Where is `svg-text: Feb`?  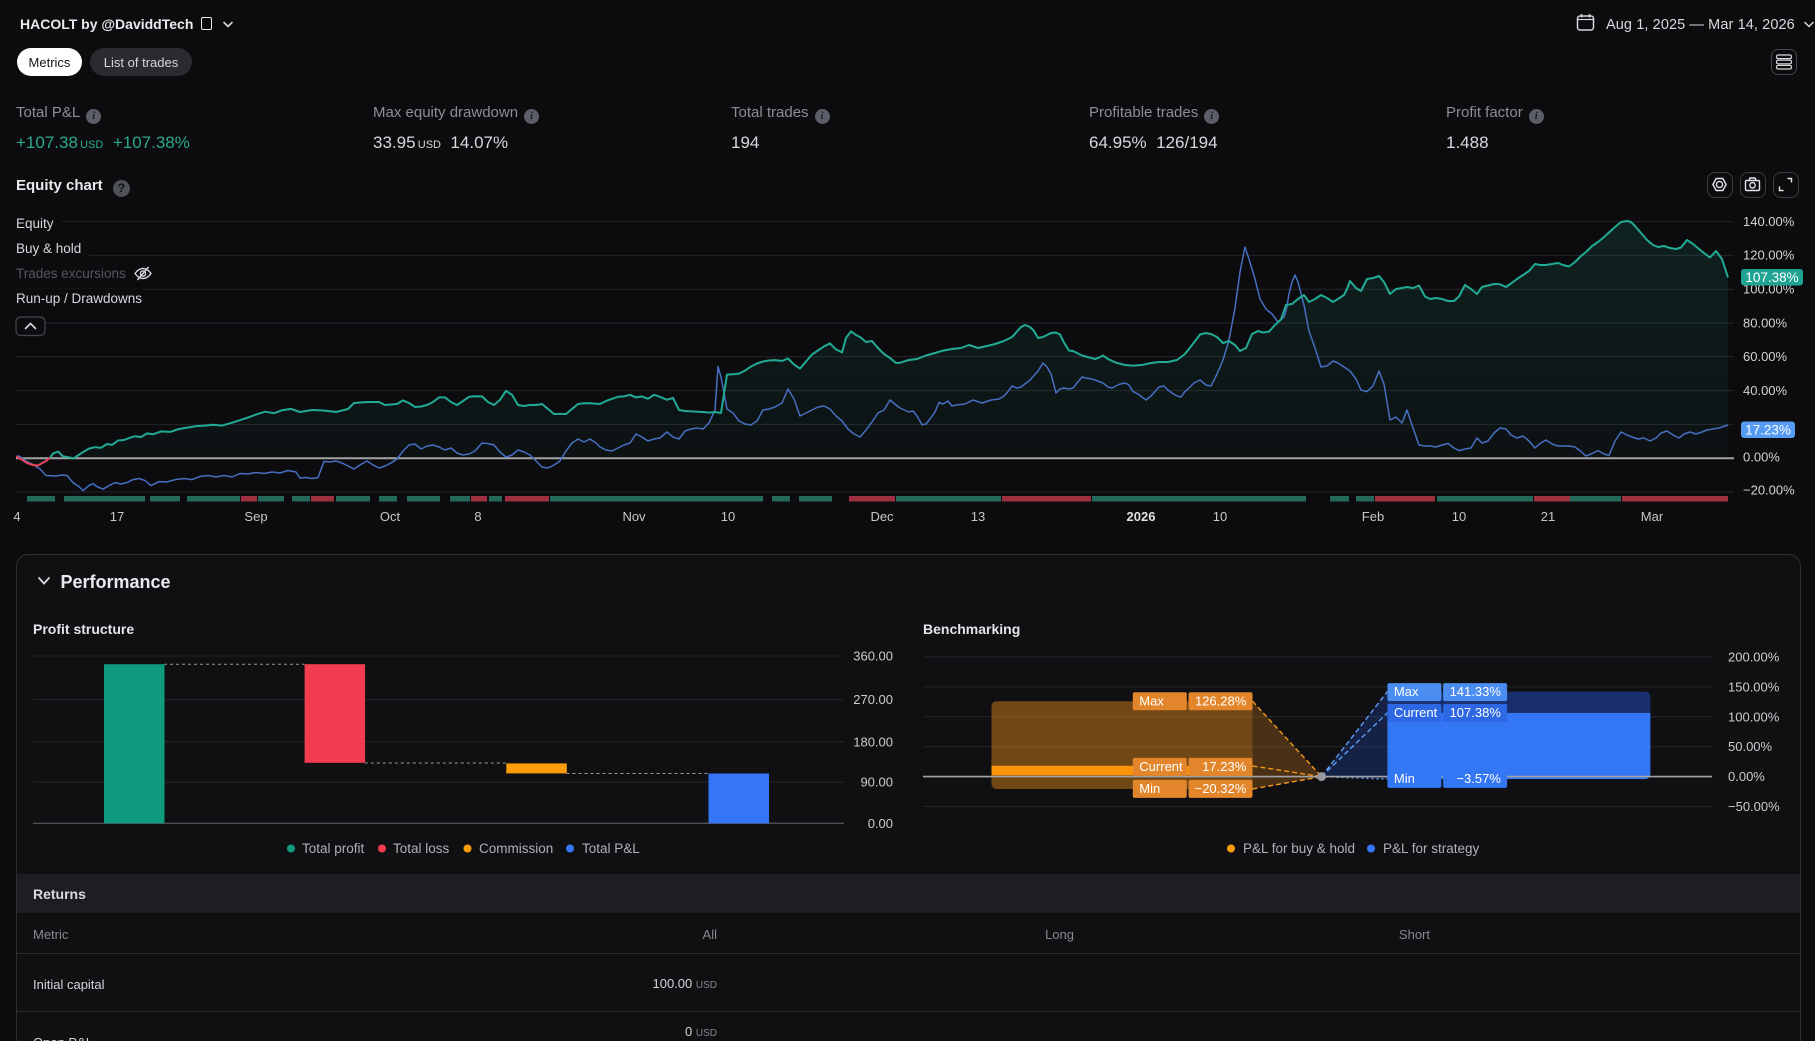 svg-text: Feb is located at coordinates (1373, 516).